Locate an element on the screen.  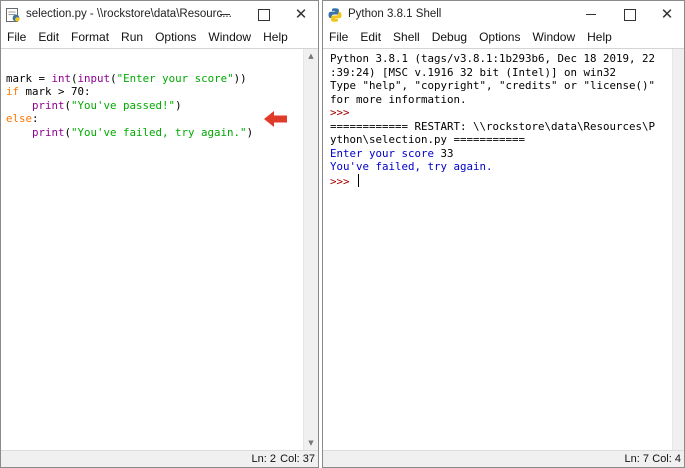
shell-input-line: Enter your score 33 is located at coordinates (501, 154).